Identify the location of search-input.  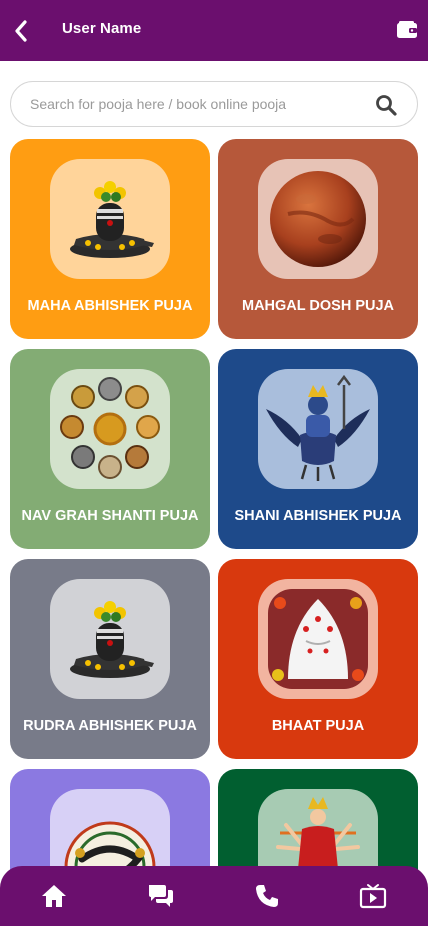
(200, 104).